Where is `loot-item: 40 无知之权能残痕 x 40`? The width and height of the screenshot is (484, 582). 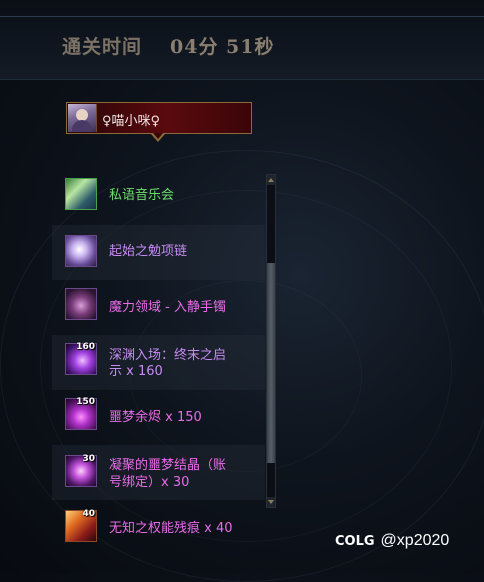
loot-item: 40 无知之权能残痕 x 40 is located at coordinates (158, 527).